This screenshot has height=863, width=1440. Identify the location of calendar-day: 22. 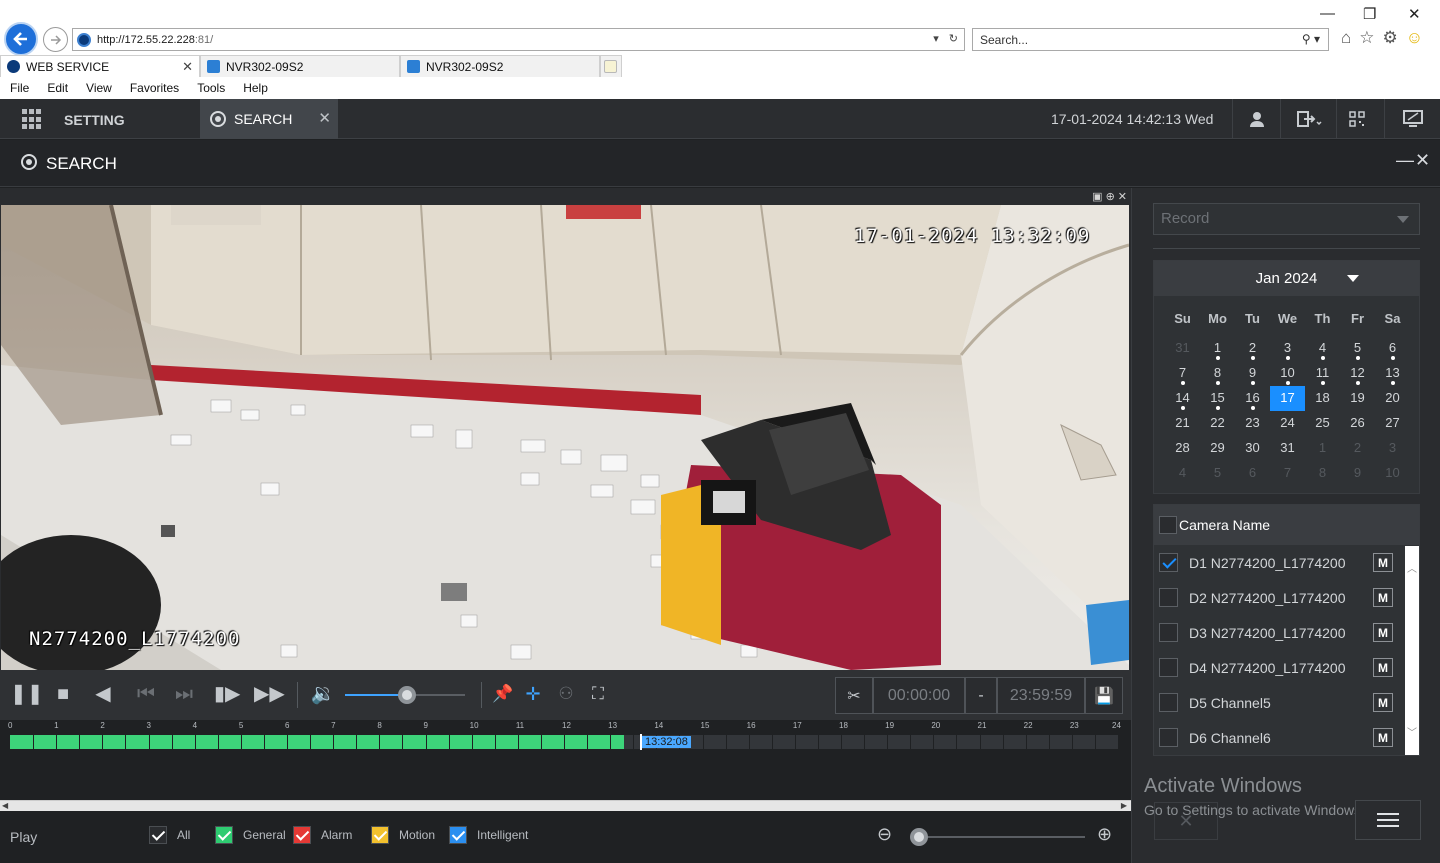
(1217, 423).